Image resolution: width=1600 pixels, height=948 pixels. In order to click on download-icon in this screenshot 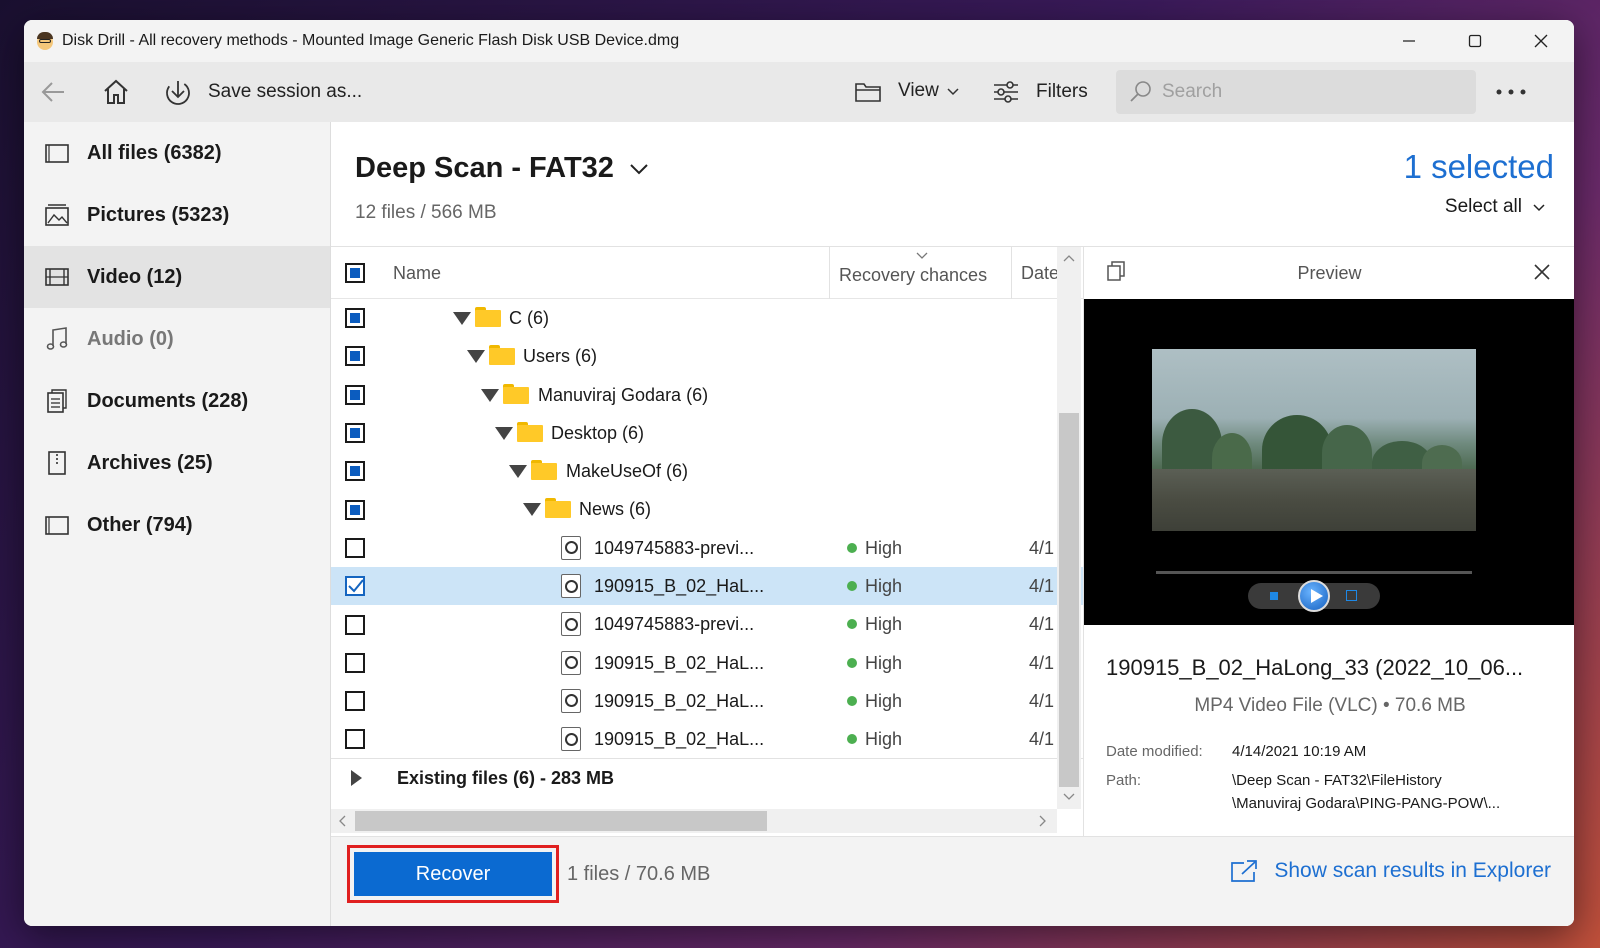, I will do `click(178, 93)`.